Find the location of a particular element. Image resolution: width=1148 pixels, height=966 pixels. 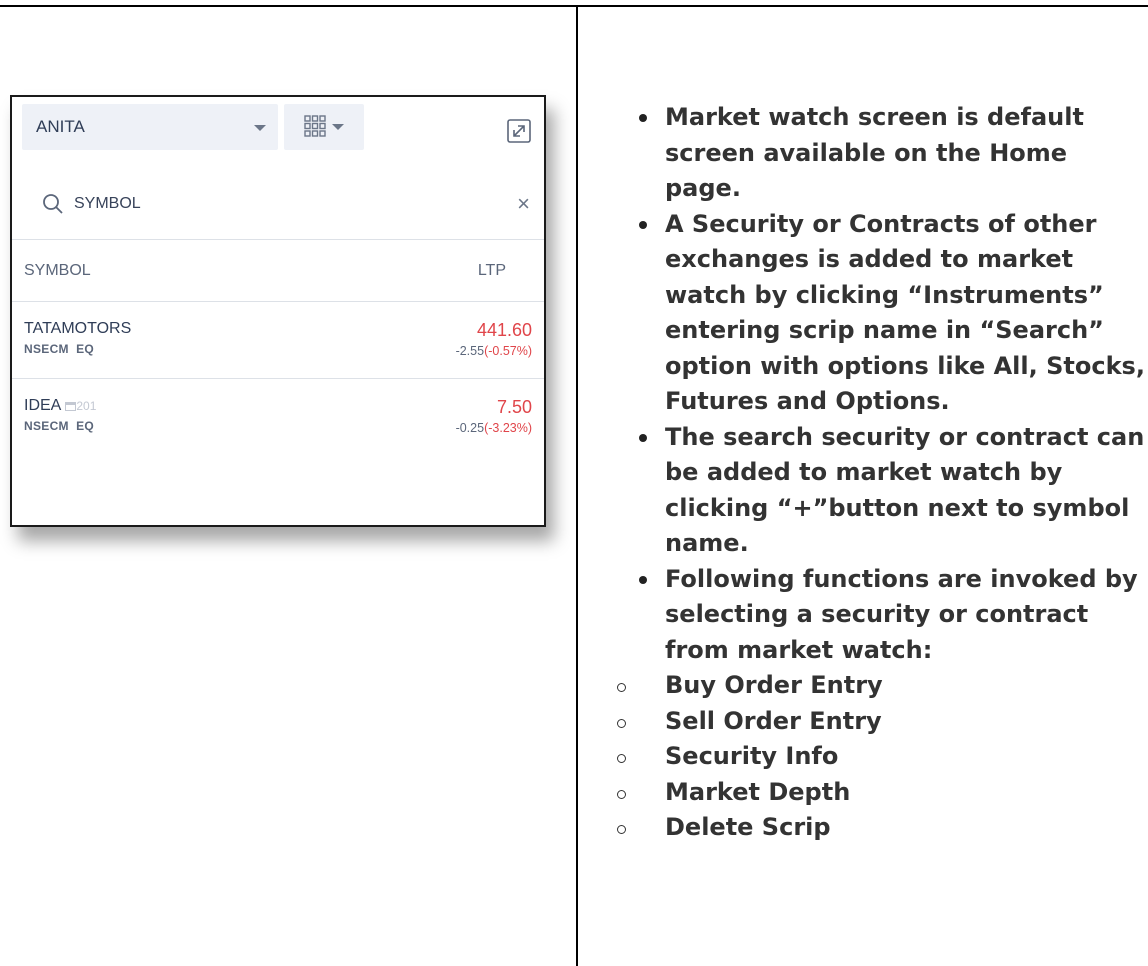

expand-icon is located at coordinates (519, 131).